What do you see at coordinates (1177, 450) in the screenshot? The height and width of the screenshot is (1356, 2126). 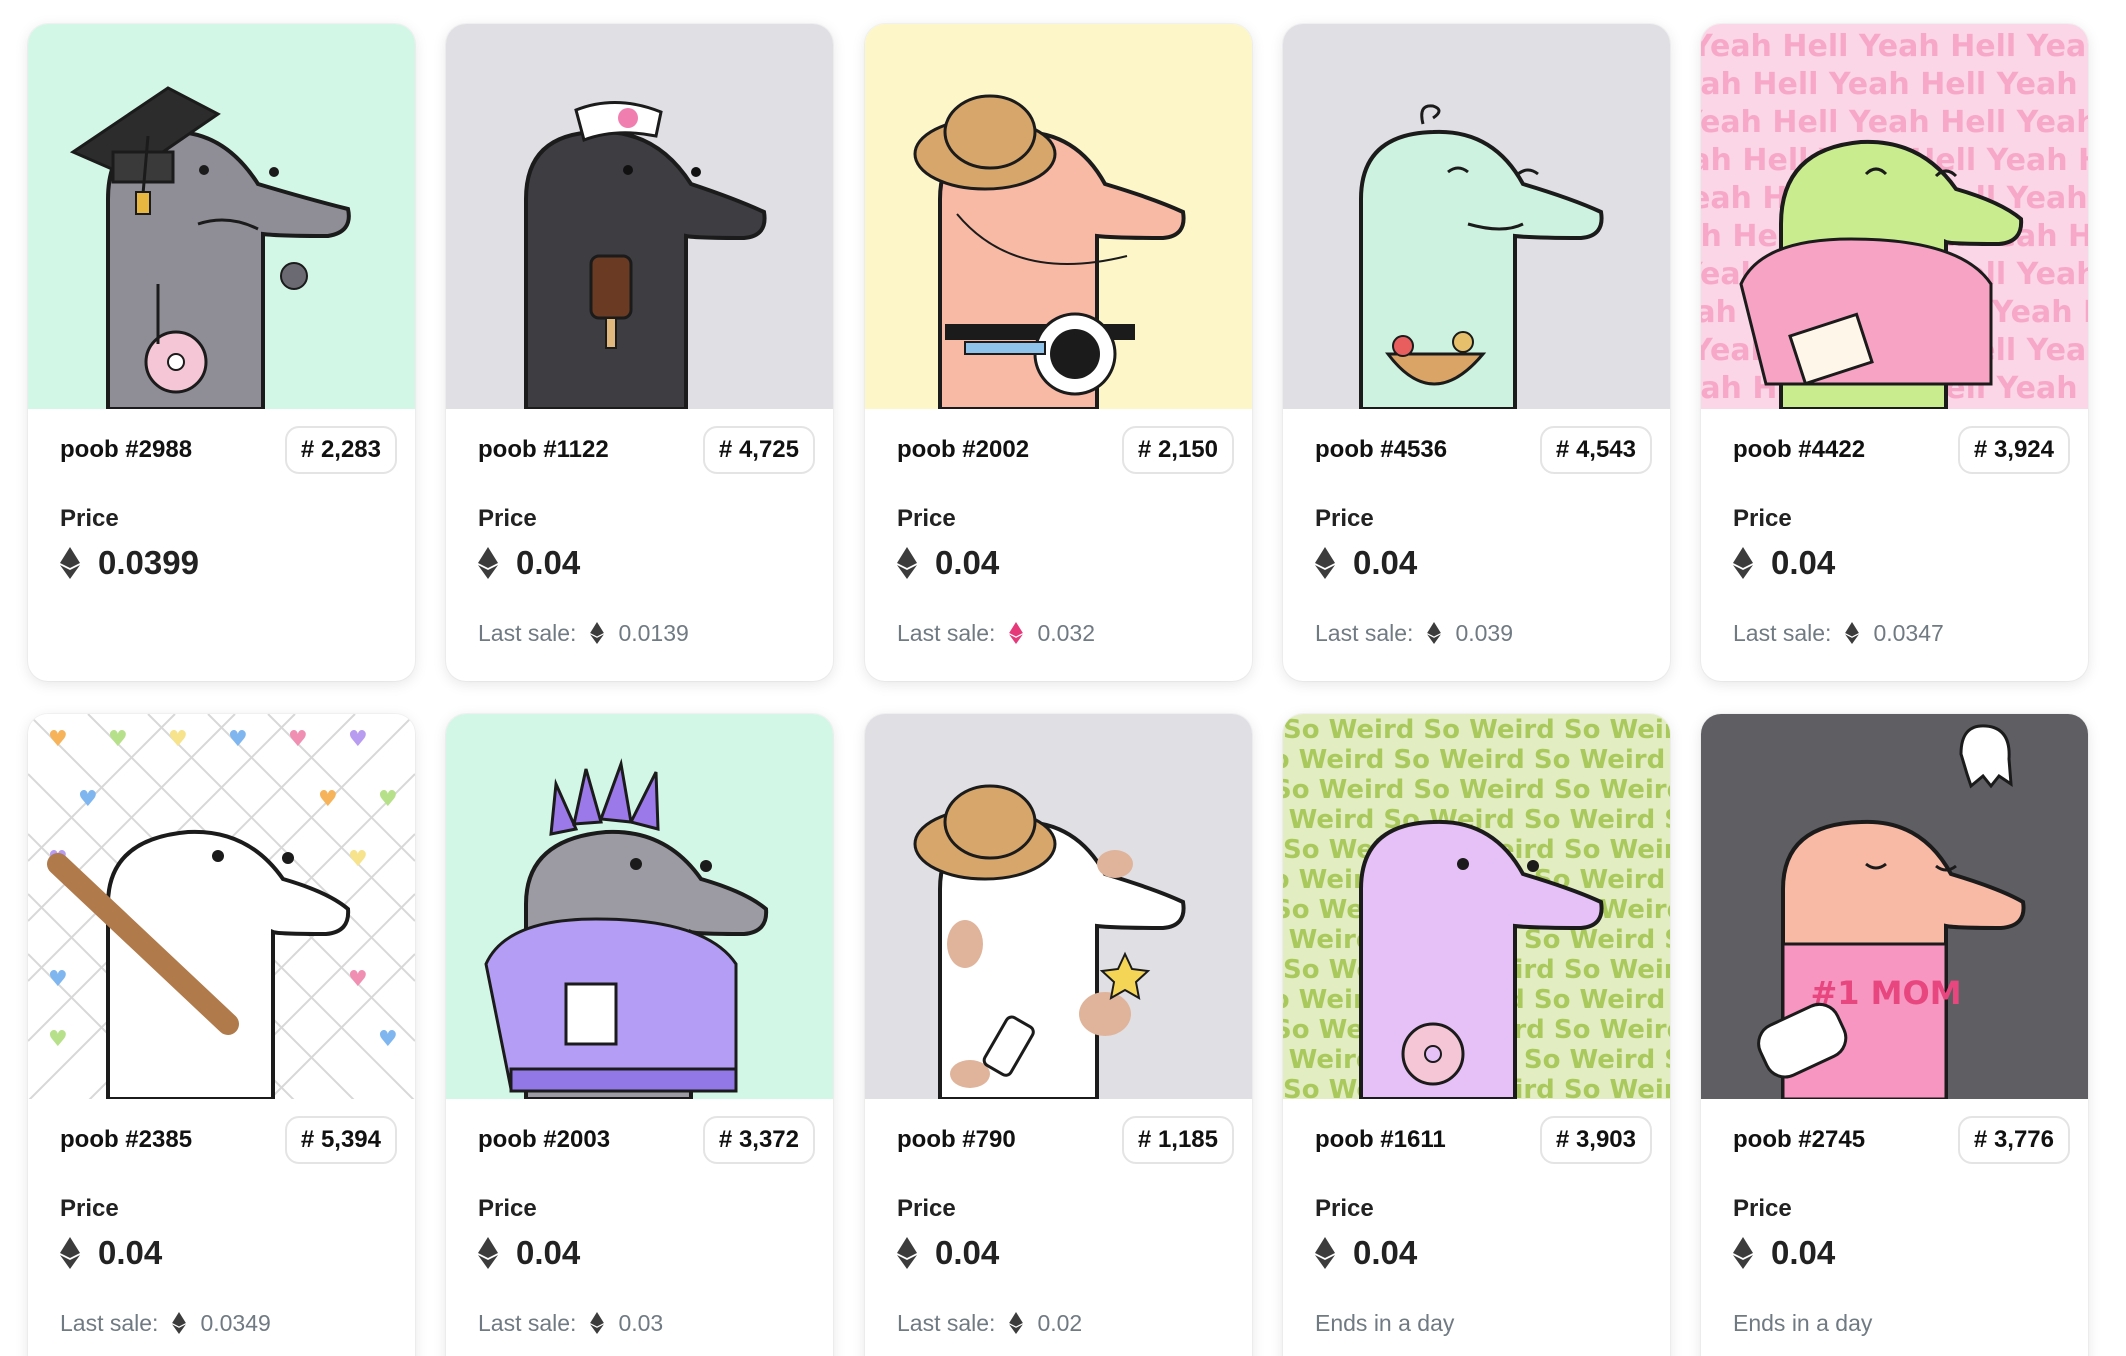 I see `rarity-rank-badge: # 2,150` at bounding box center [1177, 450].